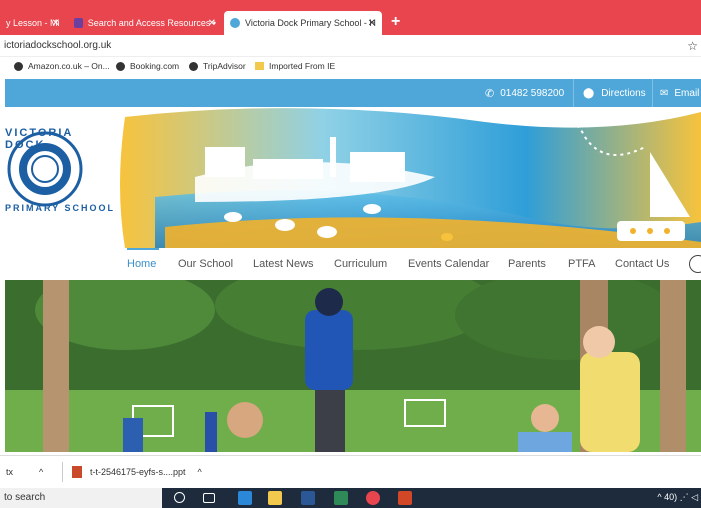  I want to click on map-pin-icon: ⬤, so click(589, 93).